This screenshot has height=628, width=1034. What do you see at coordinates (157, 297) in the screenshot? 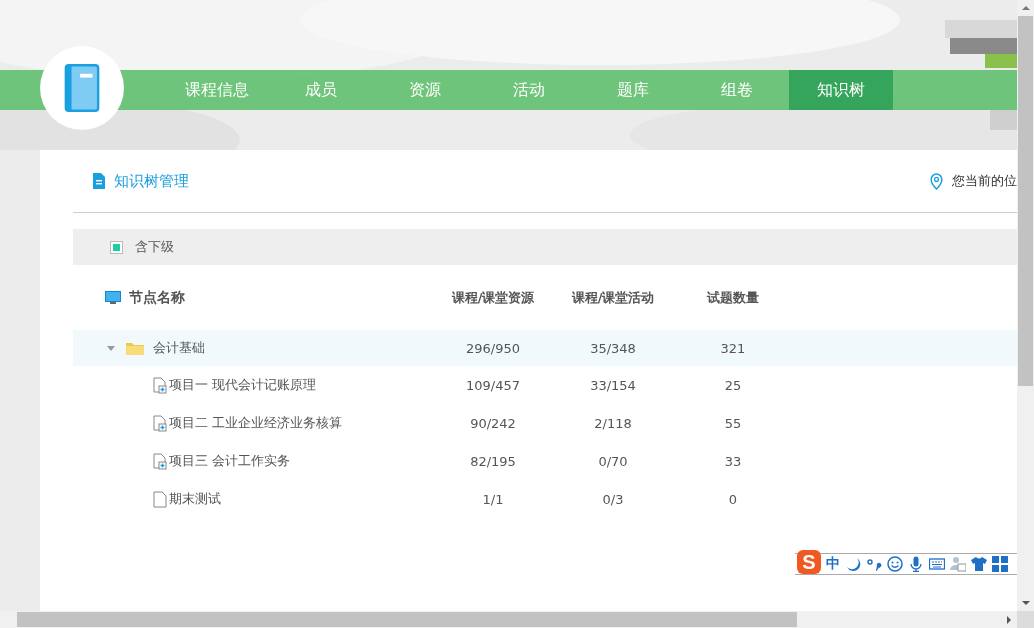
I see `column-header: 节点名称` at bounding box center [157, 297].